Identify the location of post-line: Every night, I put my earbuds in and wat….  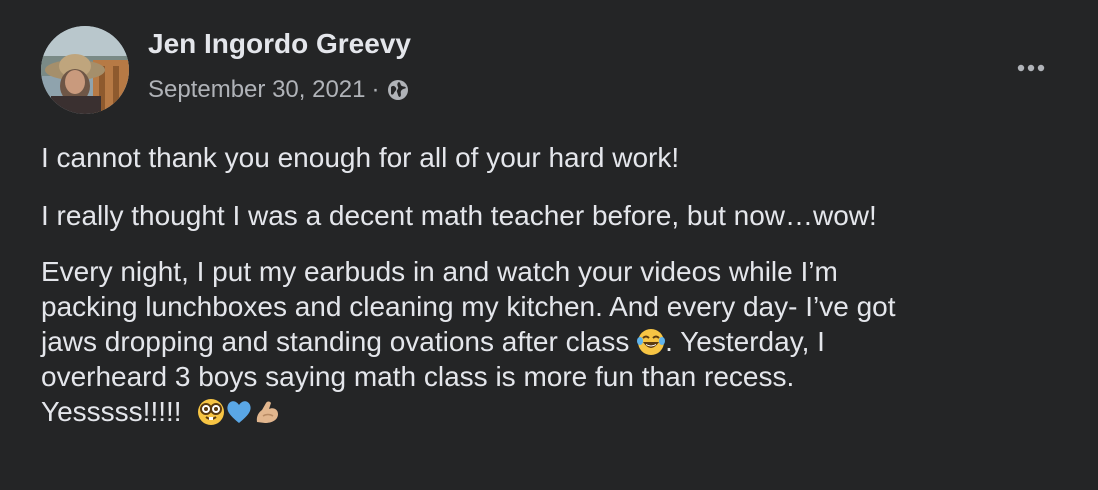
(439, 271).